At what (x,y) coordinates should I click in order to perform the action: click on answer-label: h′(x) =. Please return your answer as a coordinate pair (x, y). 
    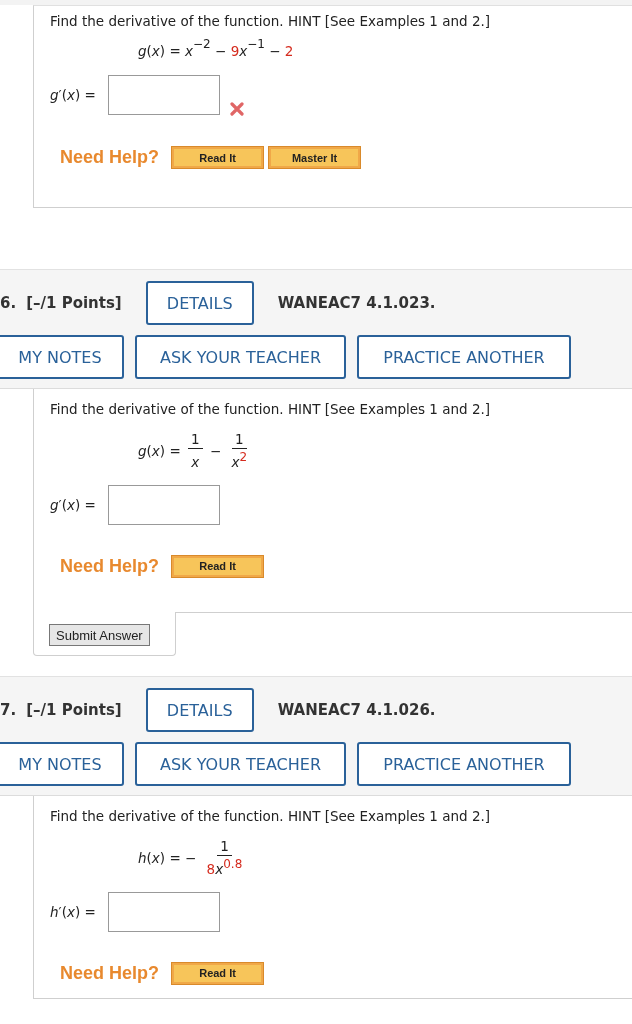
    Looking at the image, I should click on (73, 911).